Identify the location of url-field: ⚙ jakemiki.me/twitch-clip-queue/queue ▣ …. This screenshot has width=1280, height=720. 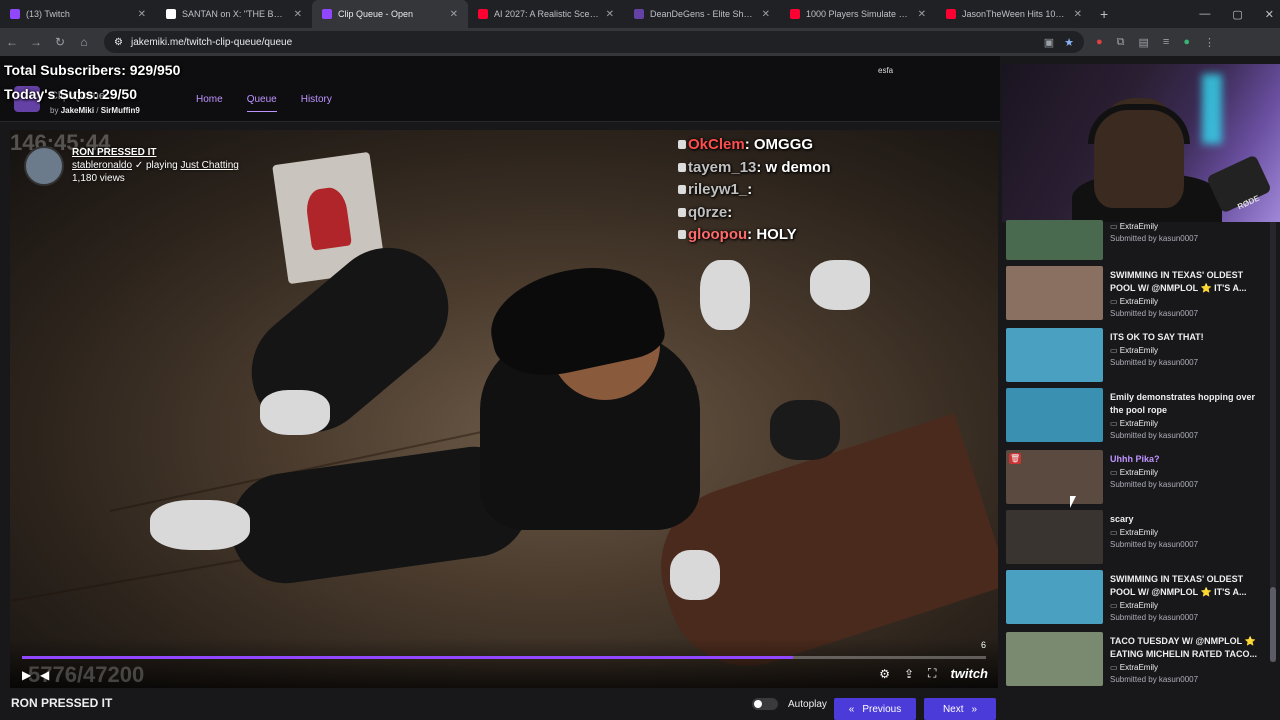
(594, 42).